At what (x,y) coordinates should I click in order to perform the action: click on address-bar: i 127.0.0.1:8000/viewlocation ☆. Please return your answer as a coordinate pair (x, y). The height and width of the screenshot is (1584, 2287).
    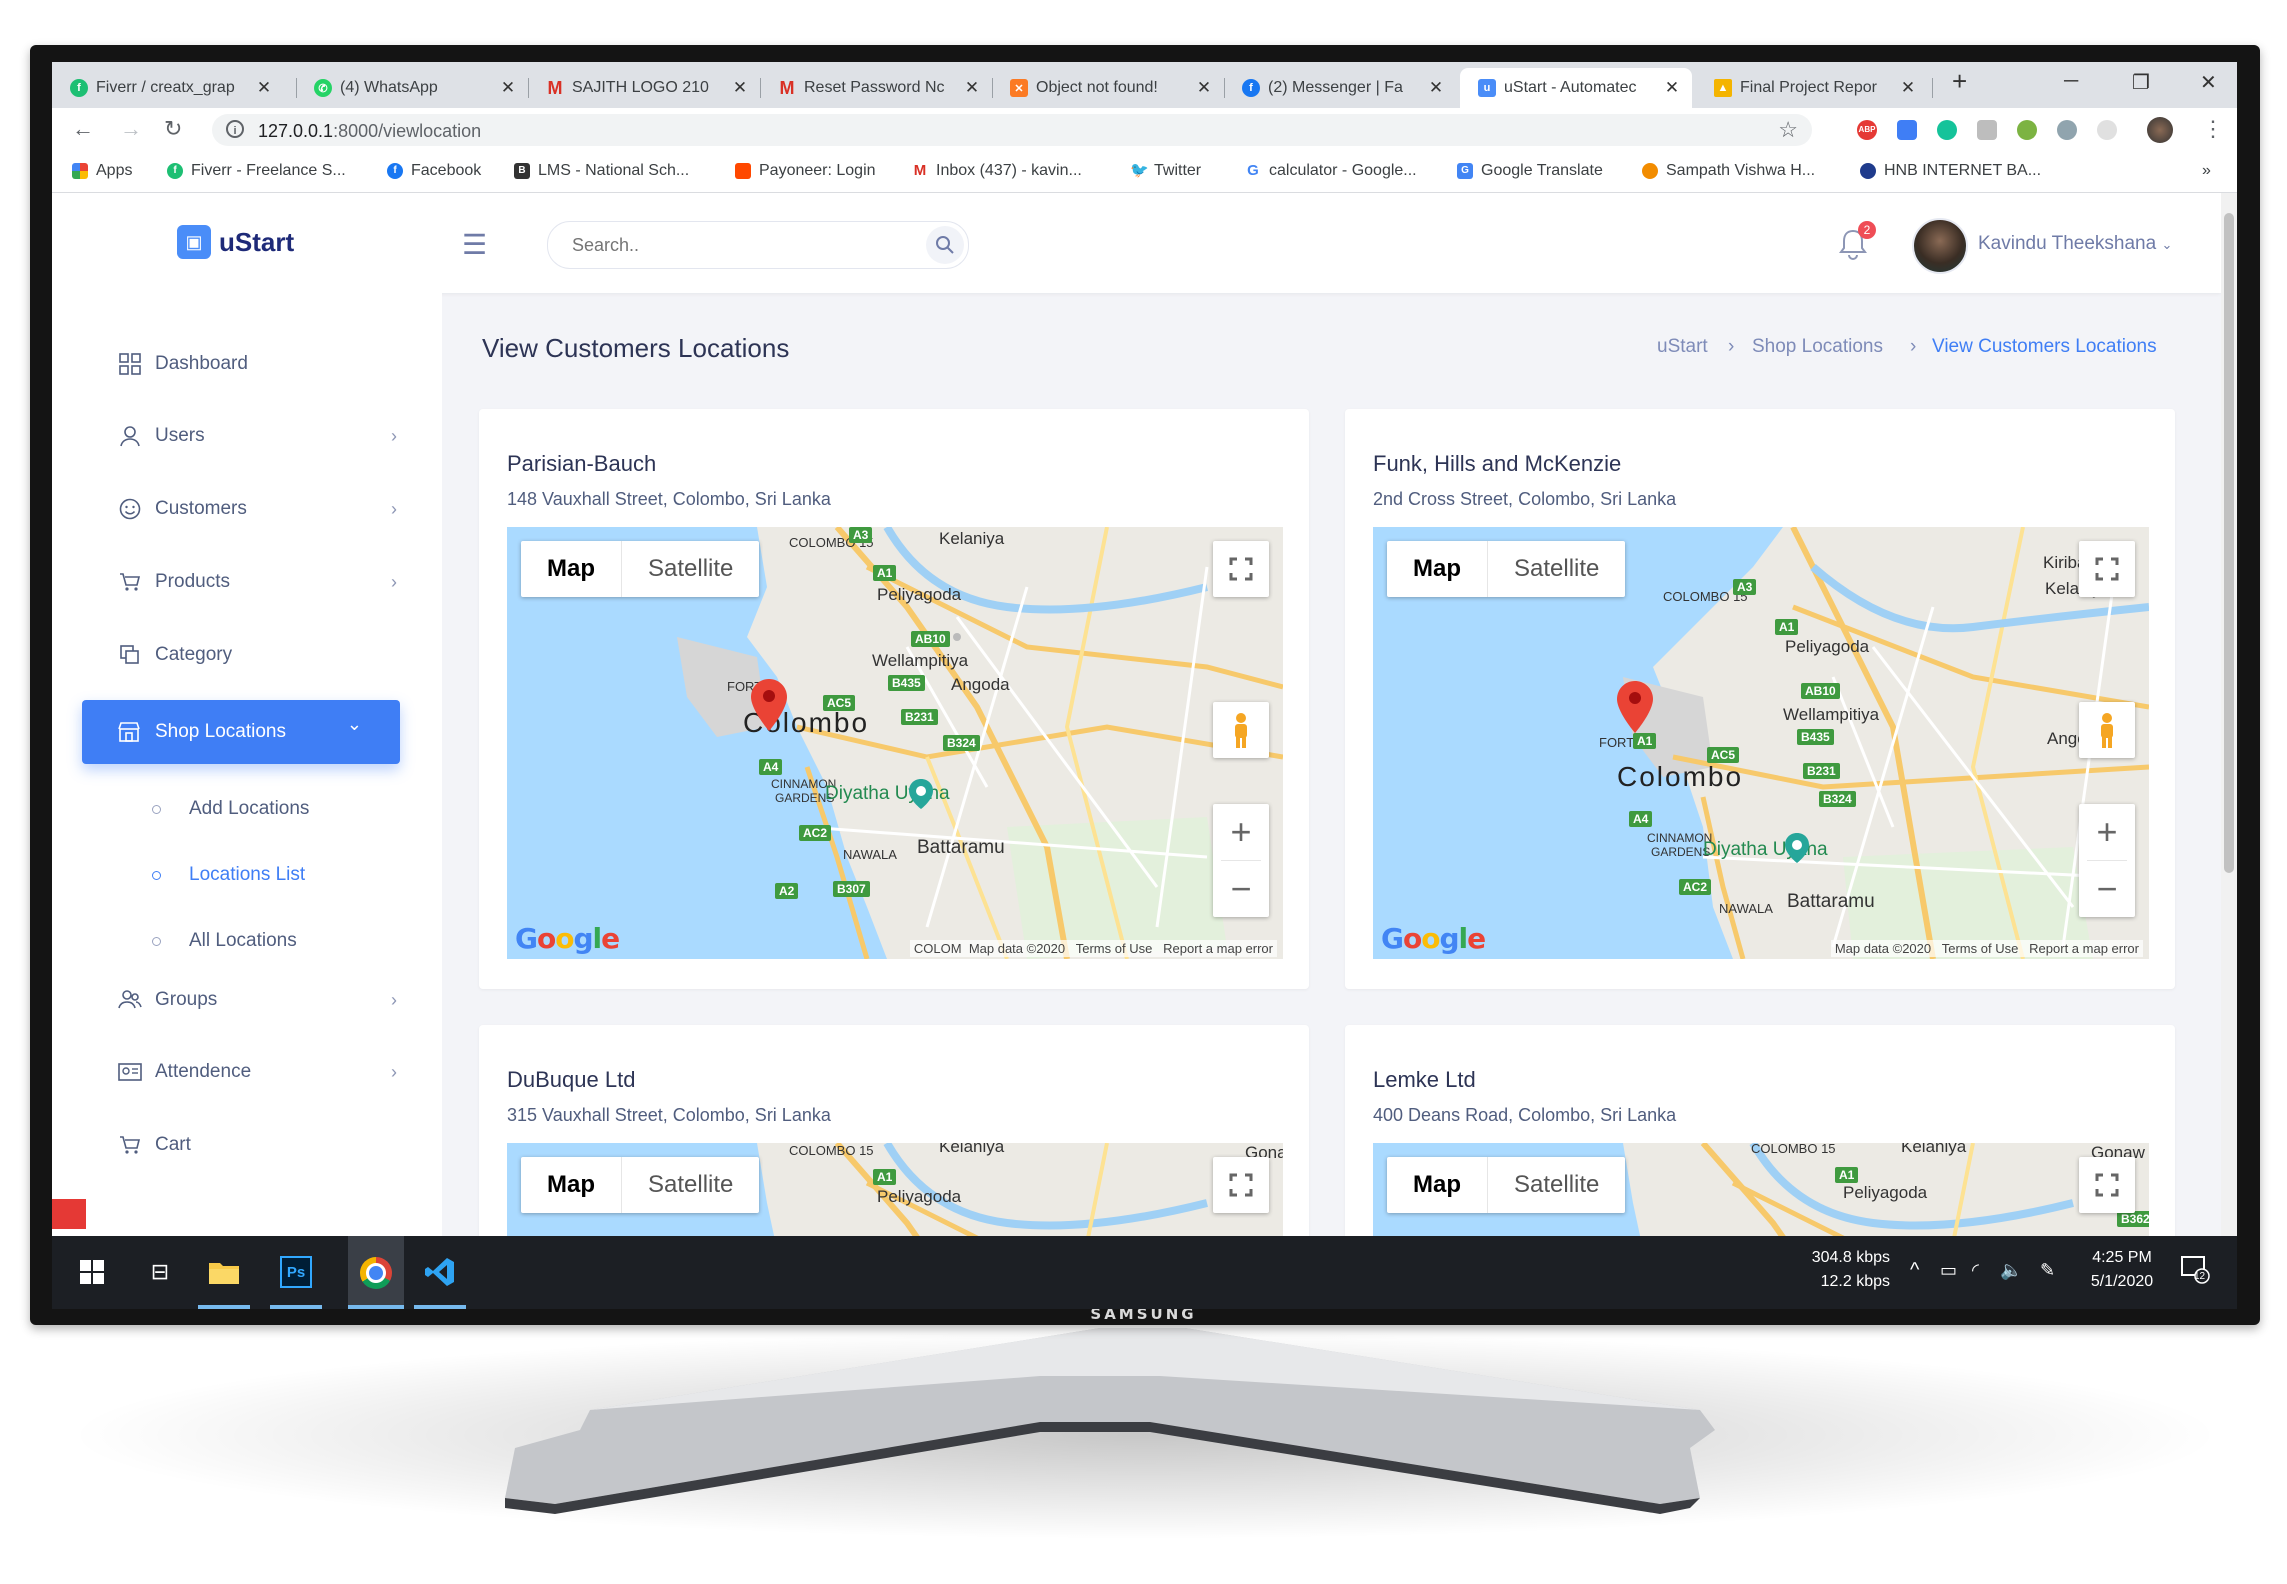
    Looking at the image, I should click on (1012, 130).